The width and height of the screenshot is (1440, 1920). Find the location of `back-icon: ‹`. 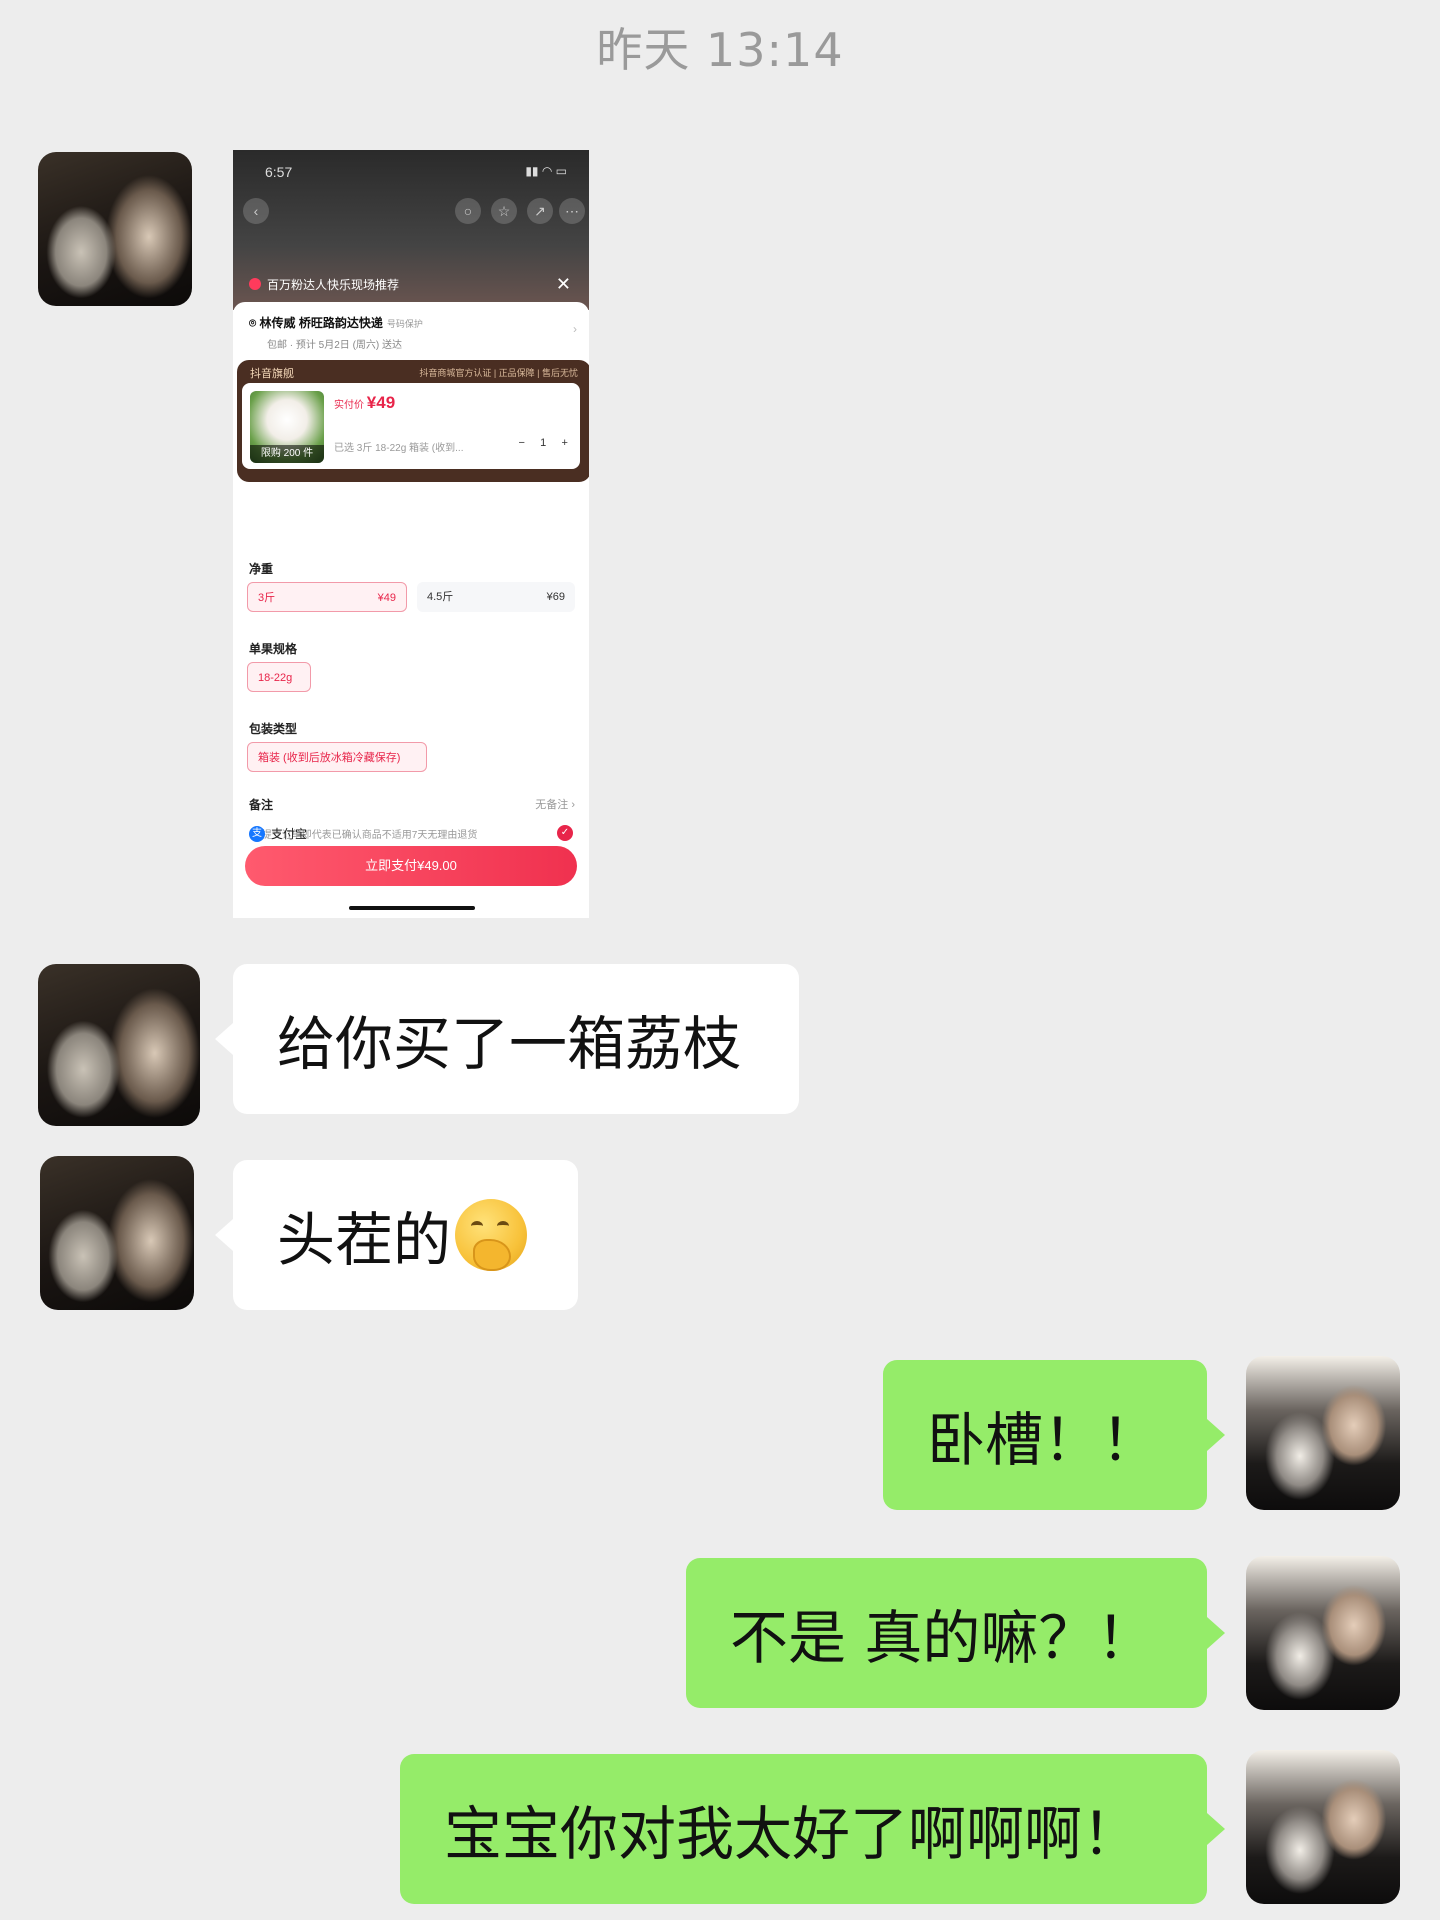

back-icon: ‹ is located at coordinates (256, 211).